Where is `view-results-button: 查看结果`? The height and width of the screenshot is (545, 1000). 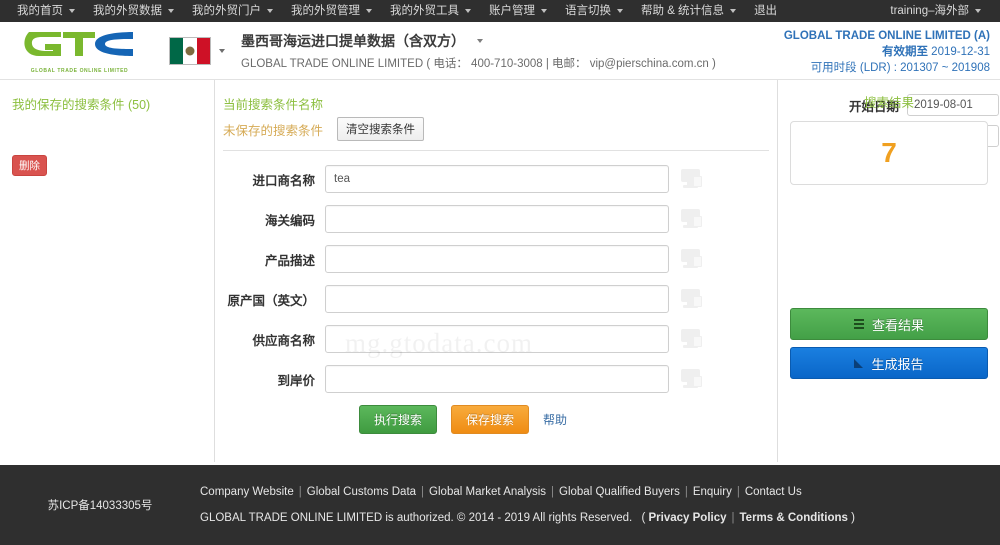
view-results-button: 查看结果 is located at coordinates (889, 324).